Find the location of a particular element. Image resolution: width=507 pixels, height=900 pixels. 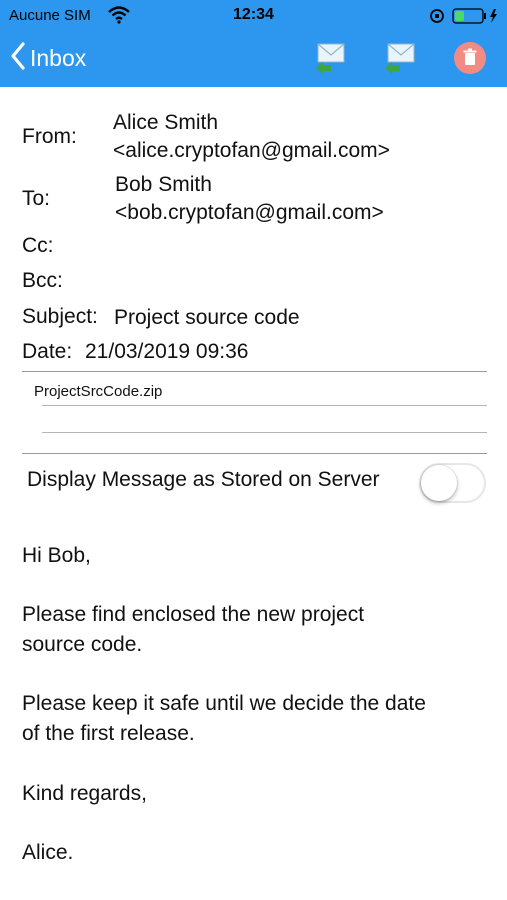

subject-label: Subject: is located at coordinates (60, 316).